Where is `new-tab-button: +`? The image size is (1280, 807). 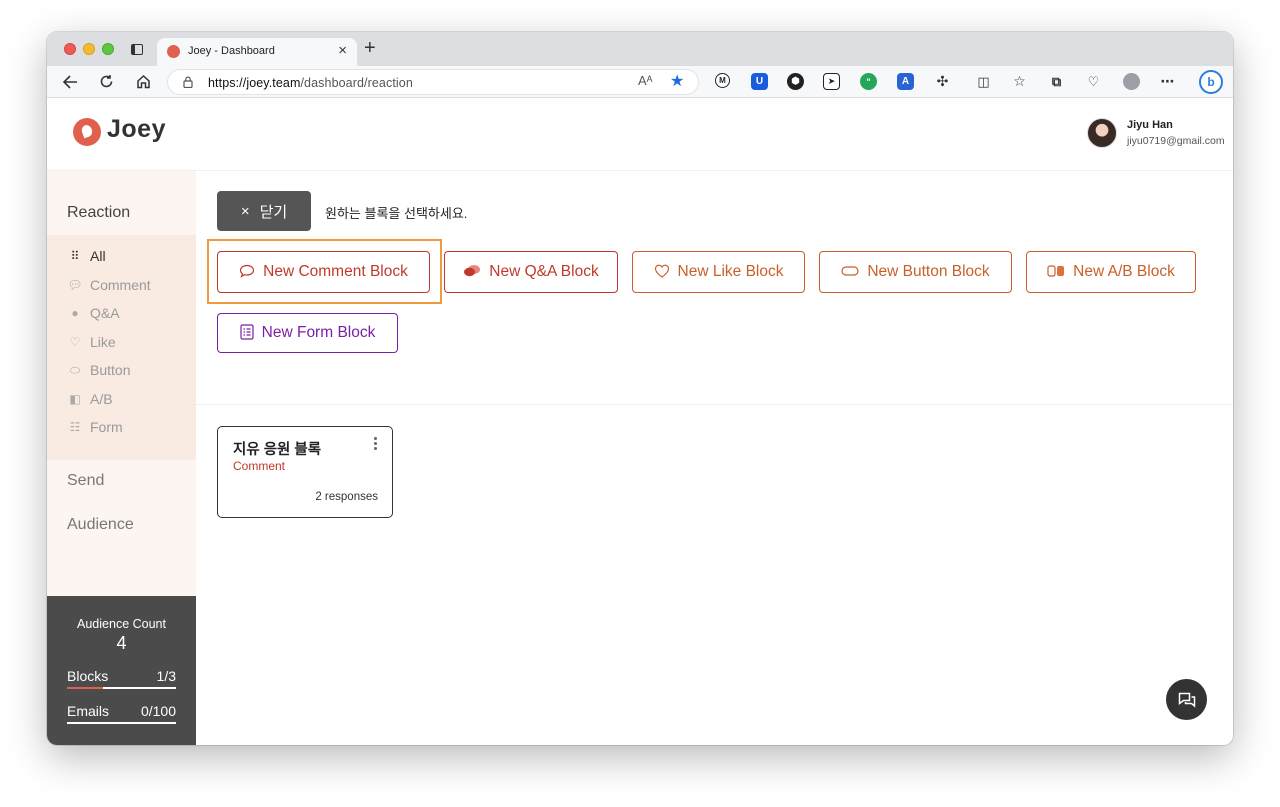
new-tab-button: + is located at coordinates (370, 48).